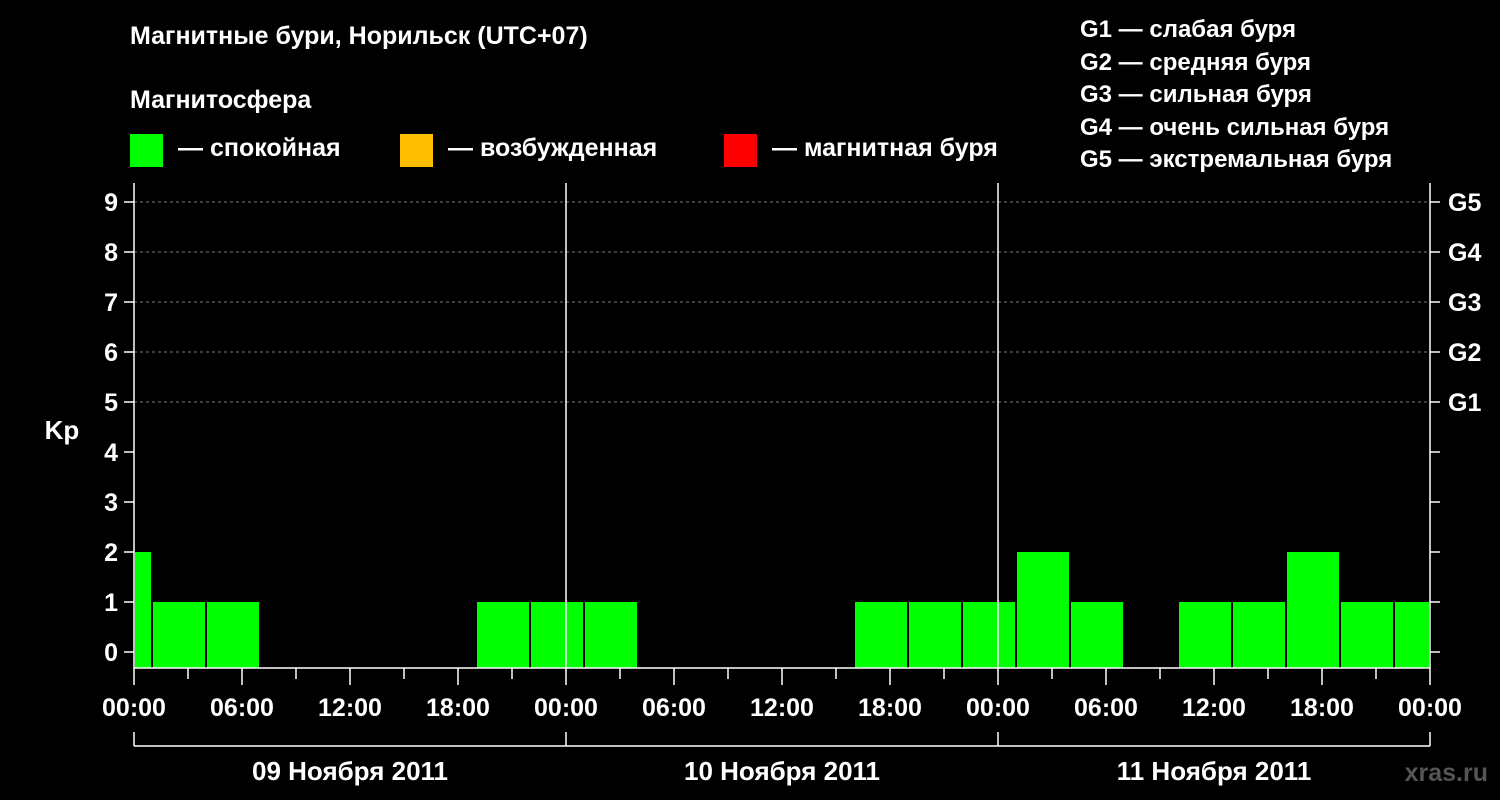 Image resolution: width=1500 pixels, height=800 pixels. Describe the element at coordinates (111, 653) in the screenshot. I see `y-tick-label: 0` at that location.